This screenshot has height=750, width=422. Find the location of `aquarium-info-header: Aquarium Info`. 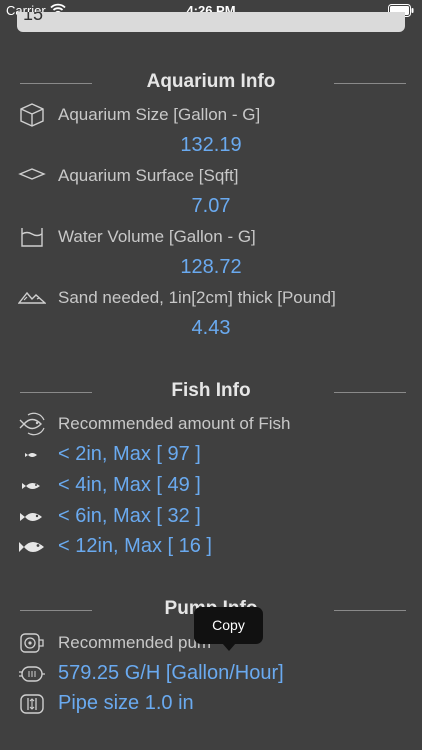

aquarium-info-header: Aquarium Info is located at coordinates (211, 83).